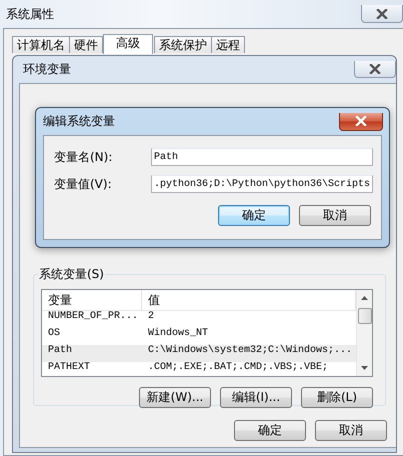 Image resolution: width=403 pixels, height=456 pixels. What do you see at coordinates (364, 298) in the screenshot?
I see `scroll-up-icon` at bounding box center [364, 298].